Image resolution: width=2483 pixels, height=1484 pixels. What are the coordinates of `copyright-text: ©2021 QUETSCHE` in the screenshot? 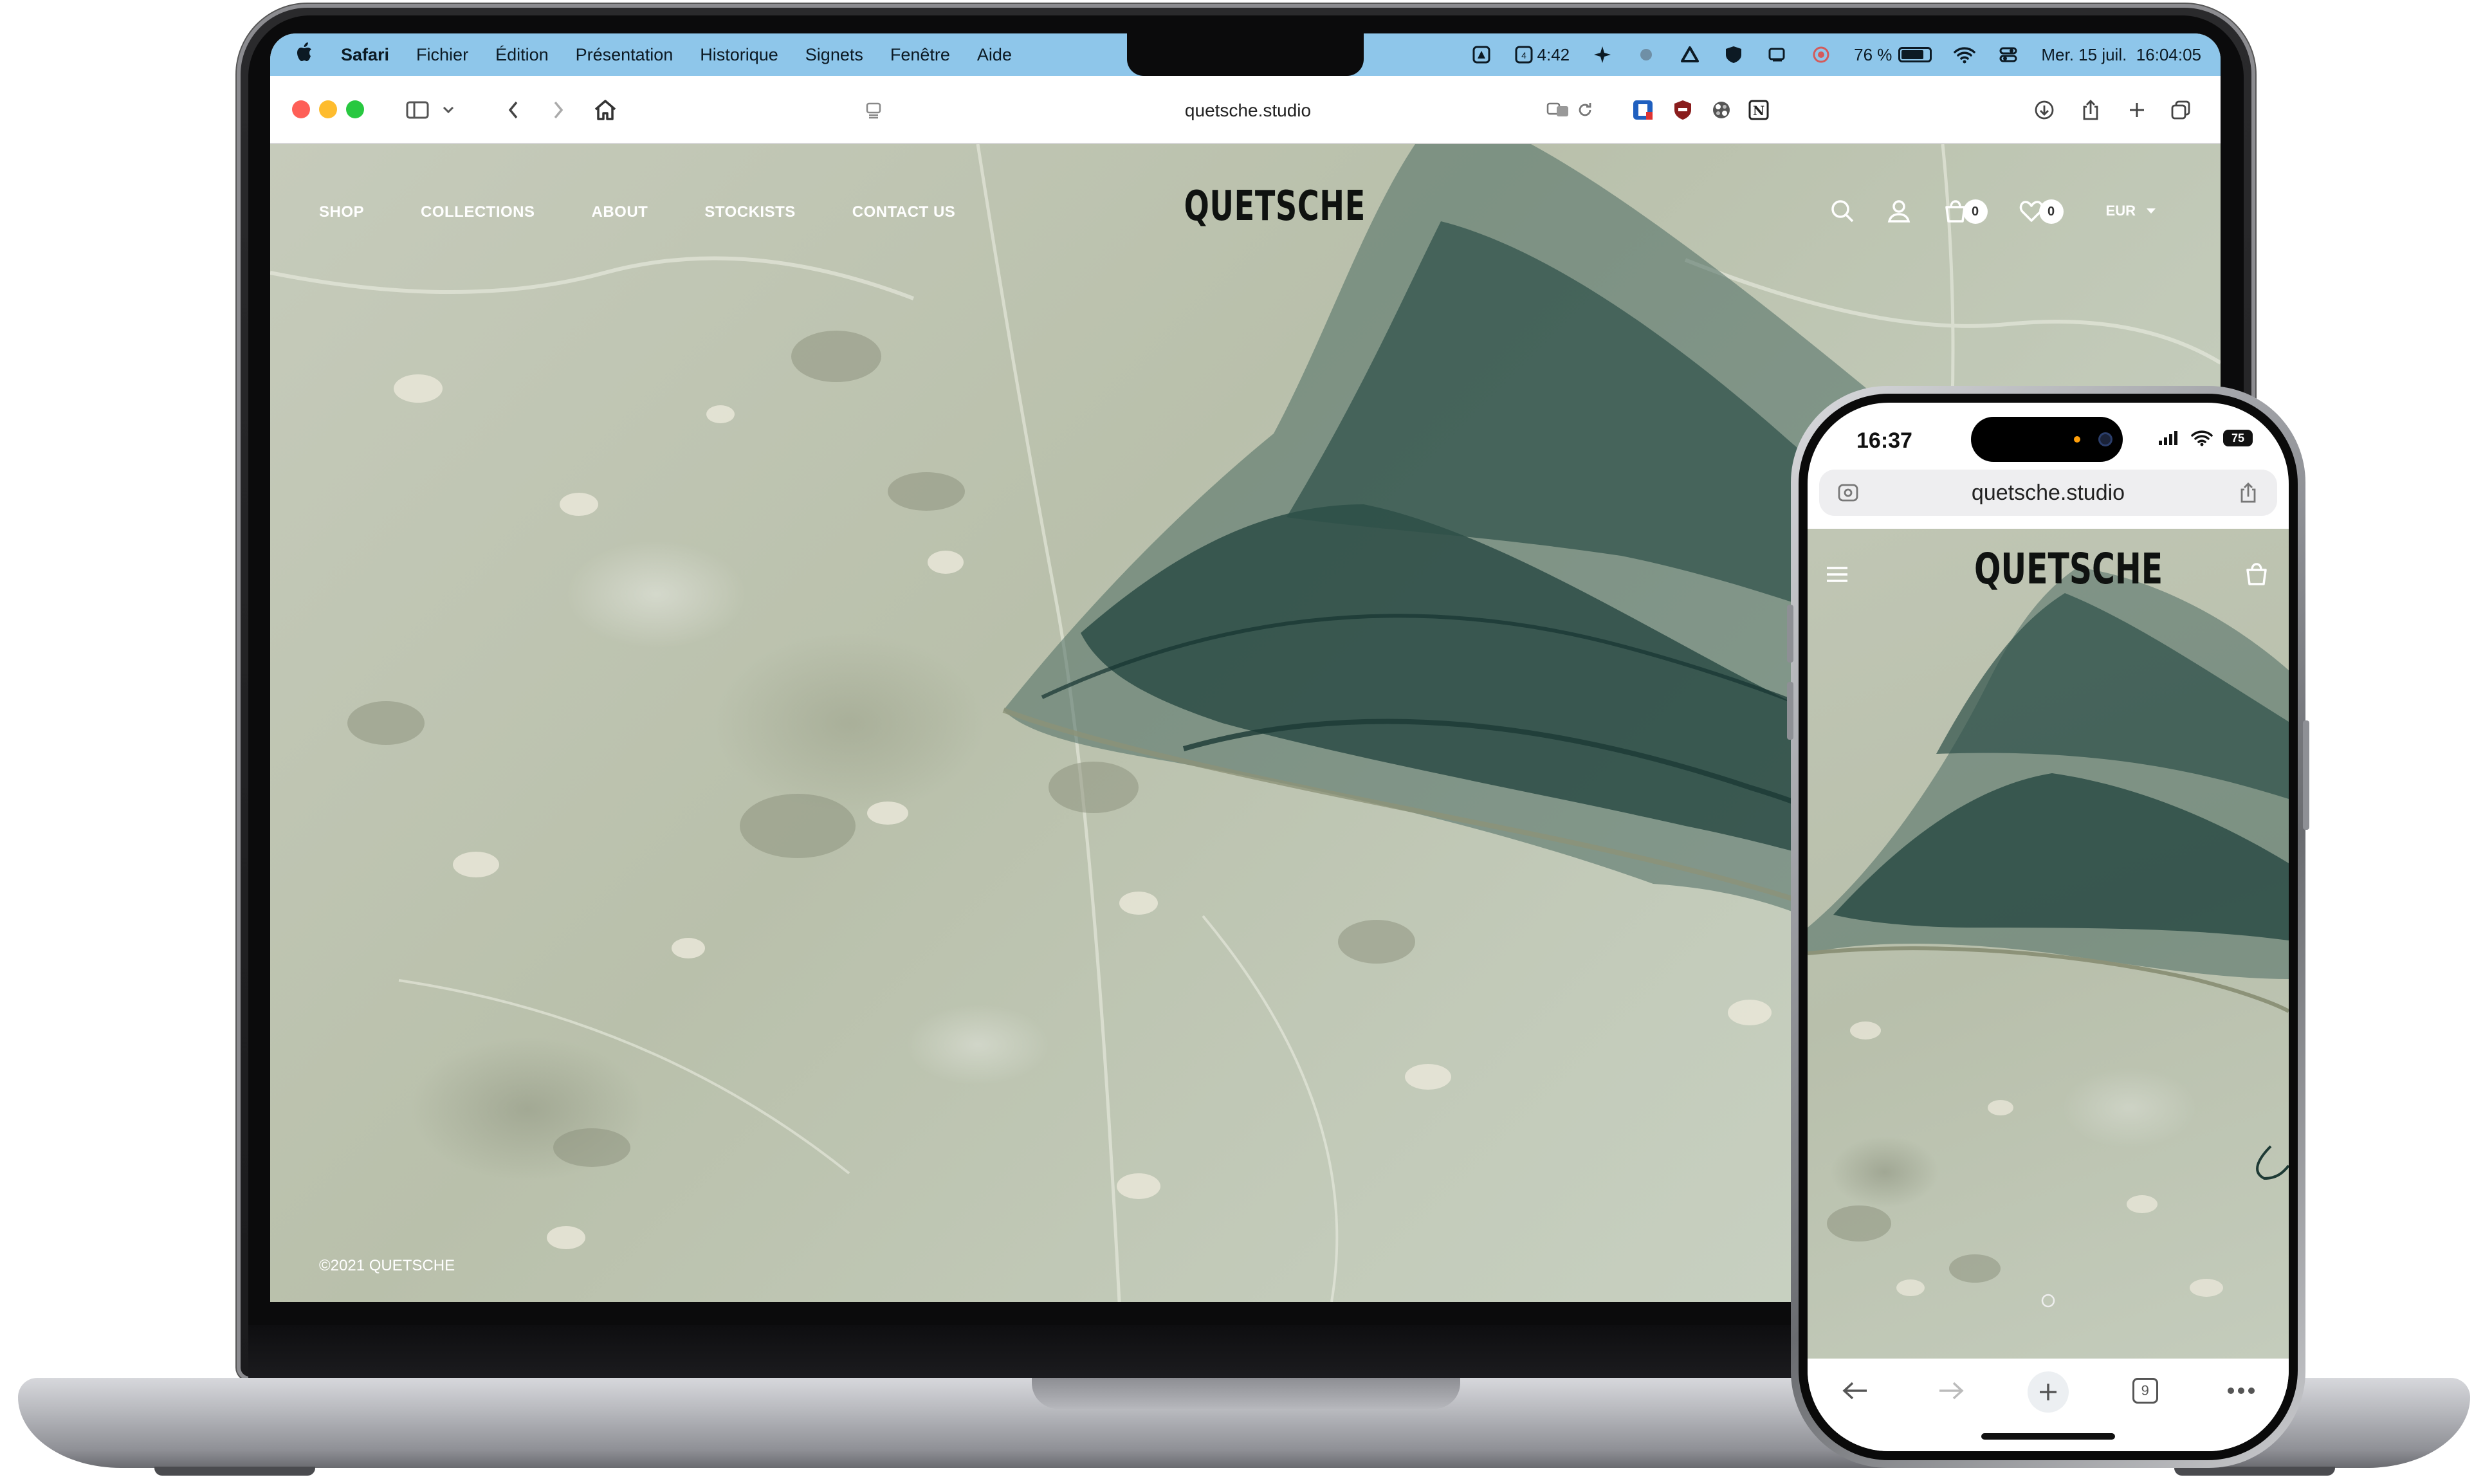 It's located at (387, 1266).